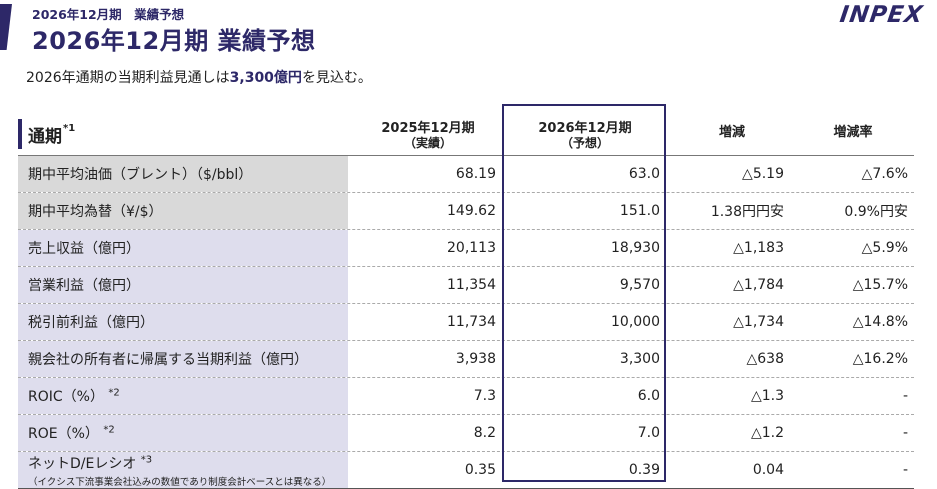  What do you see at coordinates (876, 212) in the screenshot?
I see `value-change-rate: 0.9%円安` at bounding box center [876, 212].